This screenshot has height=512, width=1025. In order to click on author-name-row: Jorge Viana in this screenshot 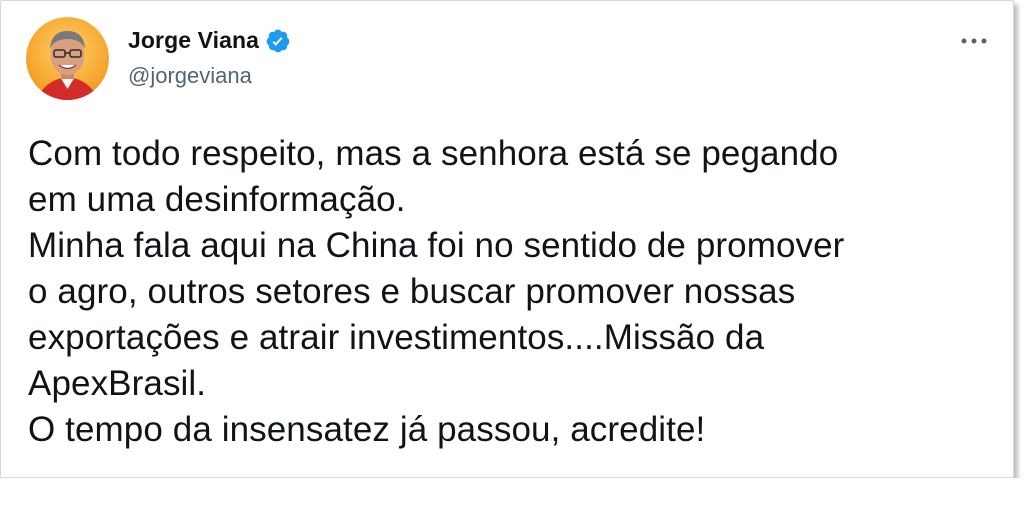, I will do `click(209, 40)`.